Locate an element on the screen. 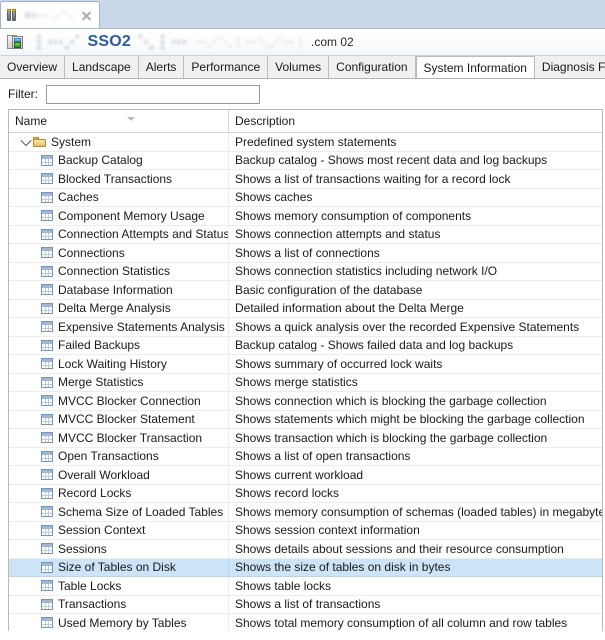 The height and width of the screenshot is (640, 605). row-name: Sessions is located at coordinates (82, 548).